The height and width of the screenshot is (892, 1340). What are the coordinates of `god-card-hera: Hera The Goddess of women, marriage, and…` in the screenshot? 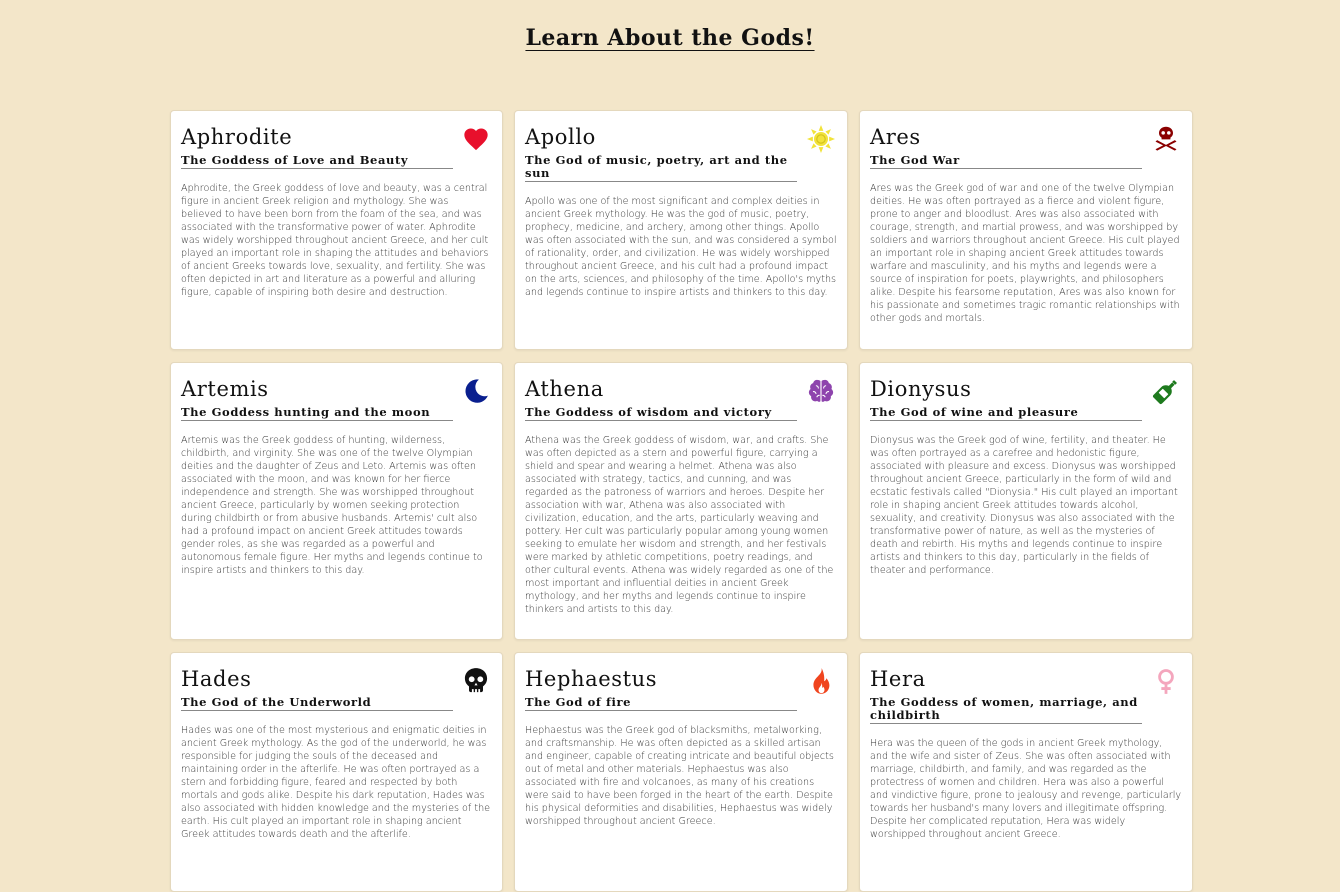 It's located at (1026, 772).